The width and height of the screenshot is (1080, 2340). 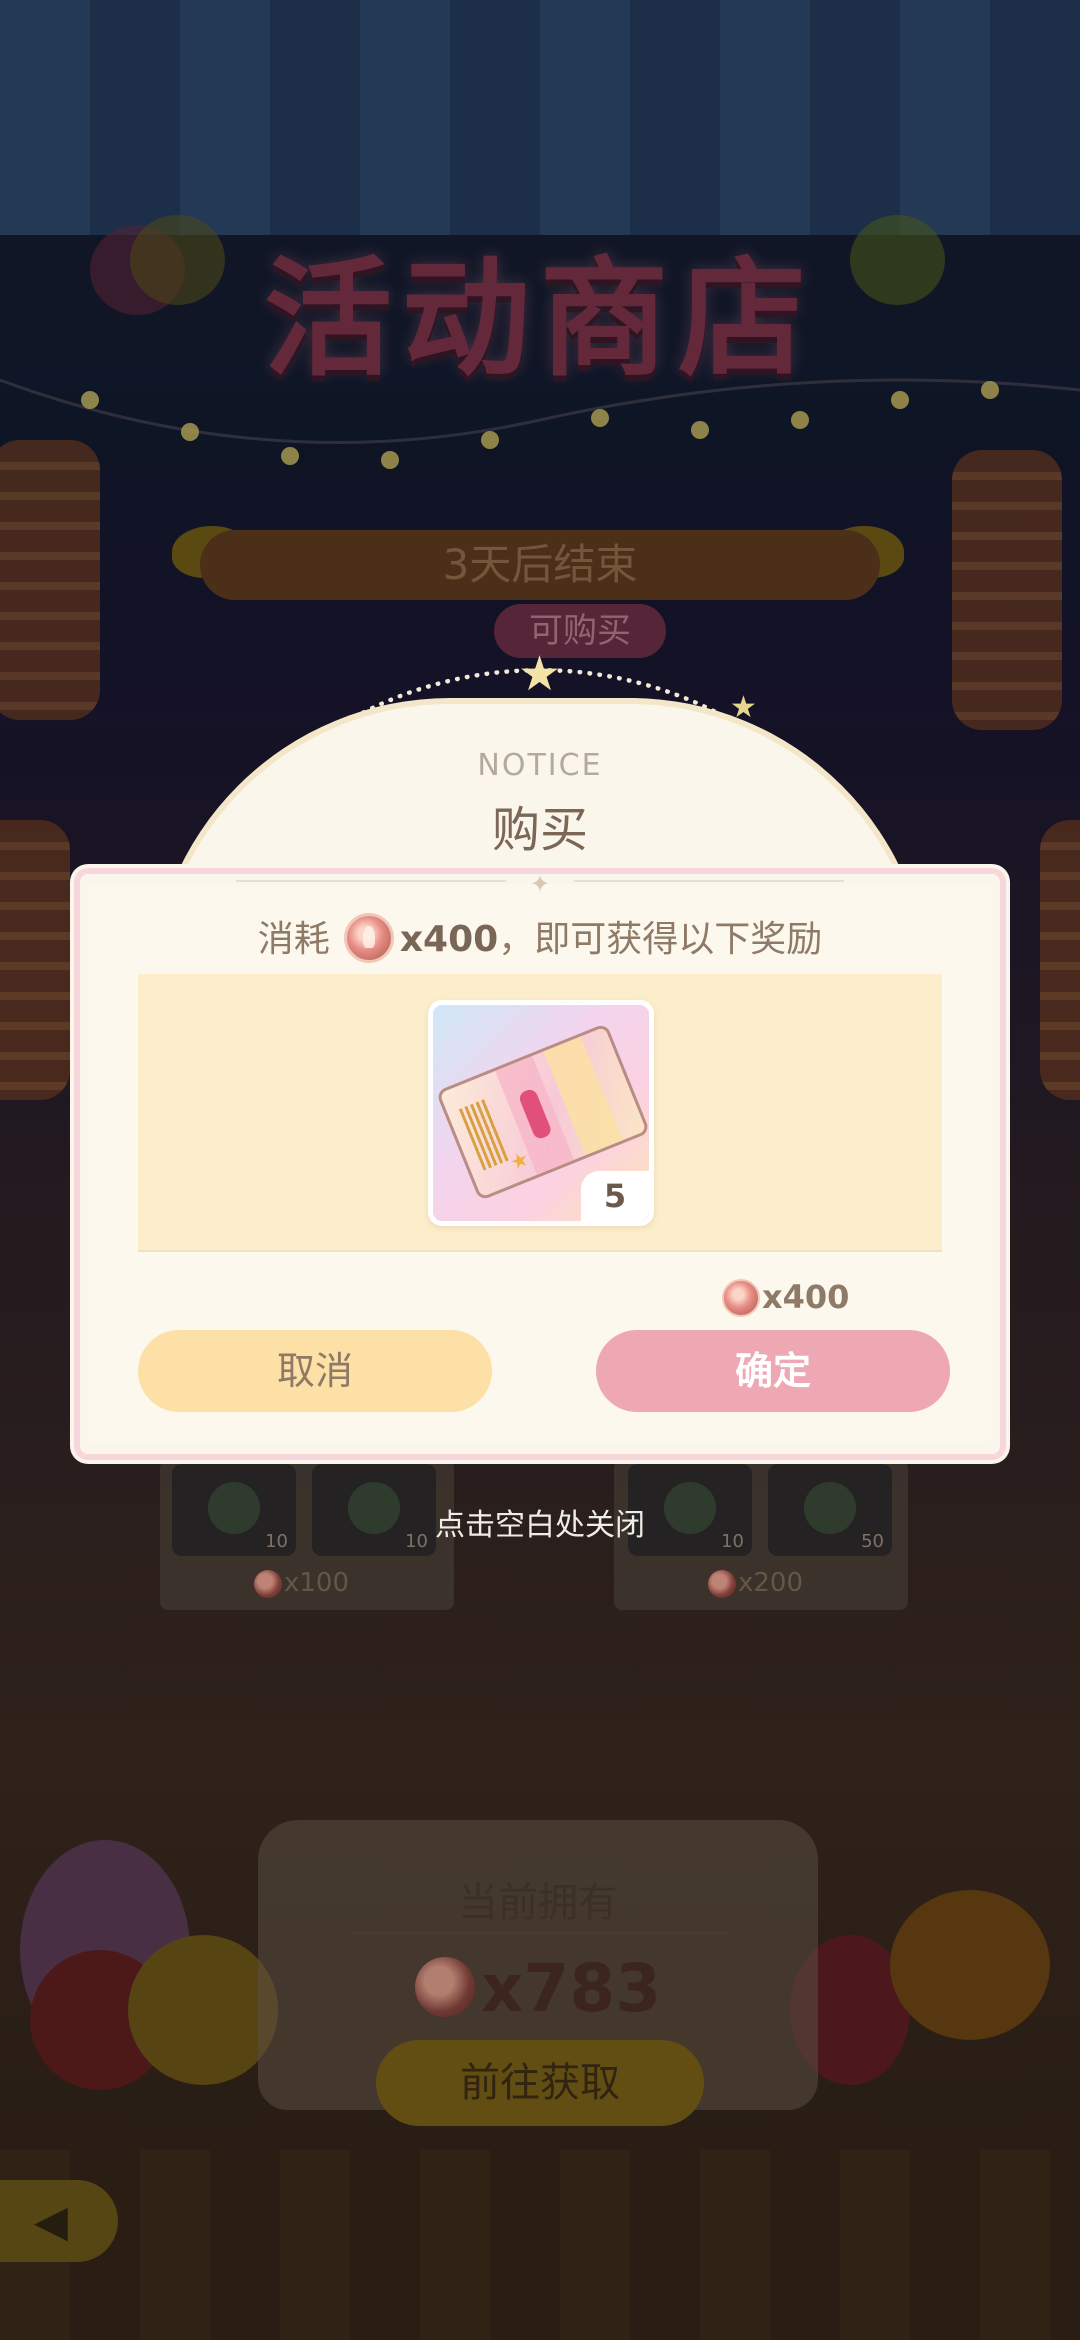 I want to click on close-hint: 点击空白处关闭, so click(x=540, y=1525).